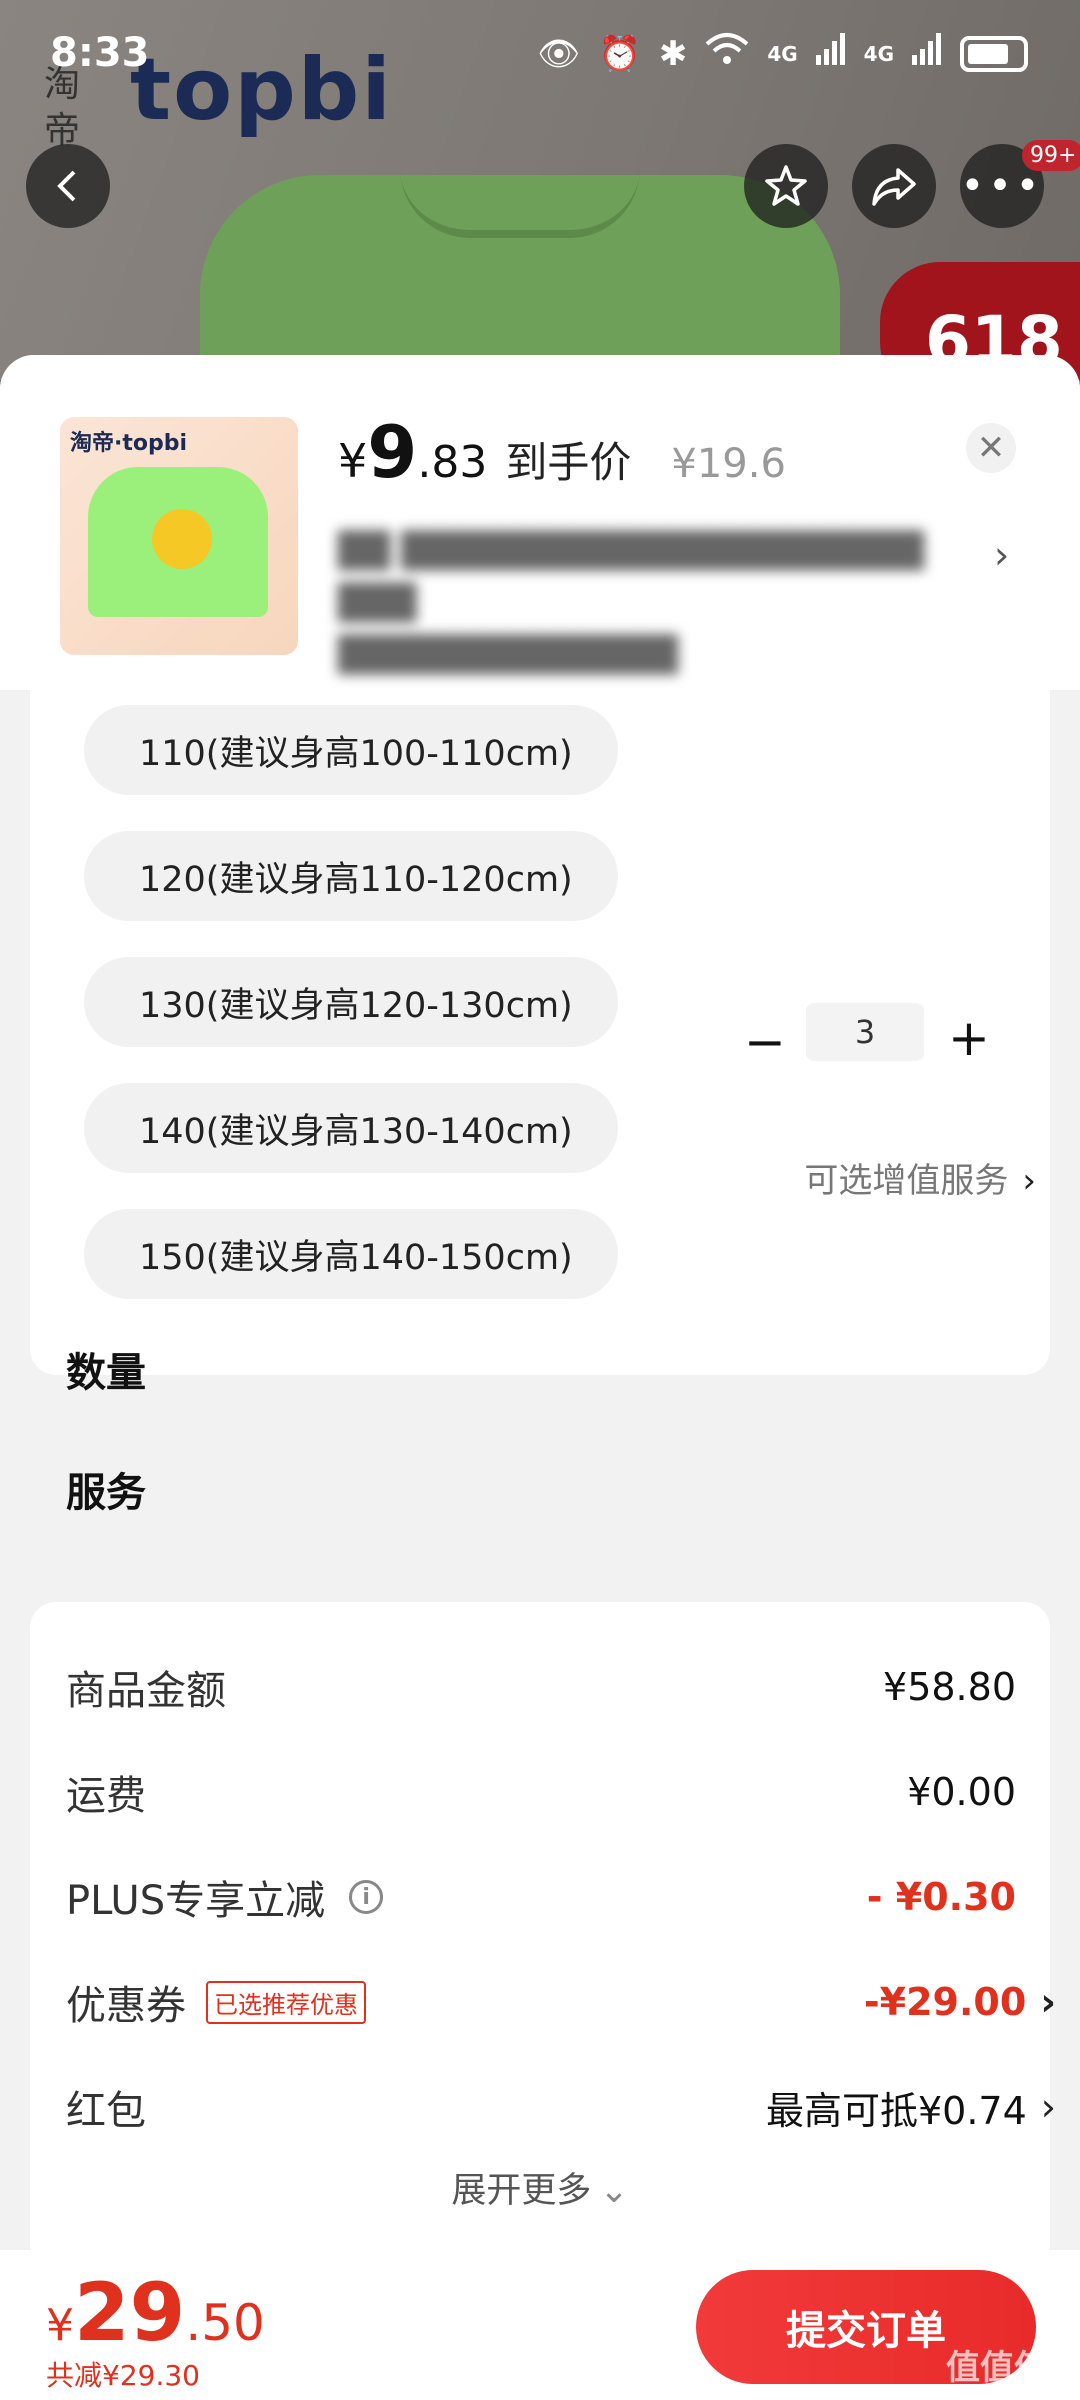  Describe the element at coordinates (351, 1254) in the screenshot. I see `size-option: 150(建议身高140-150cm)` at that location.